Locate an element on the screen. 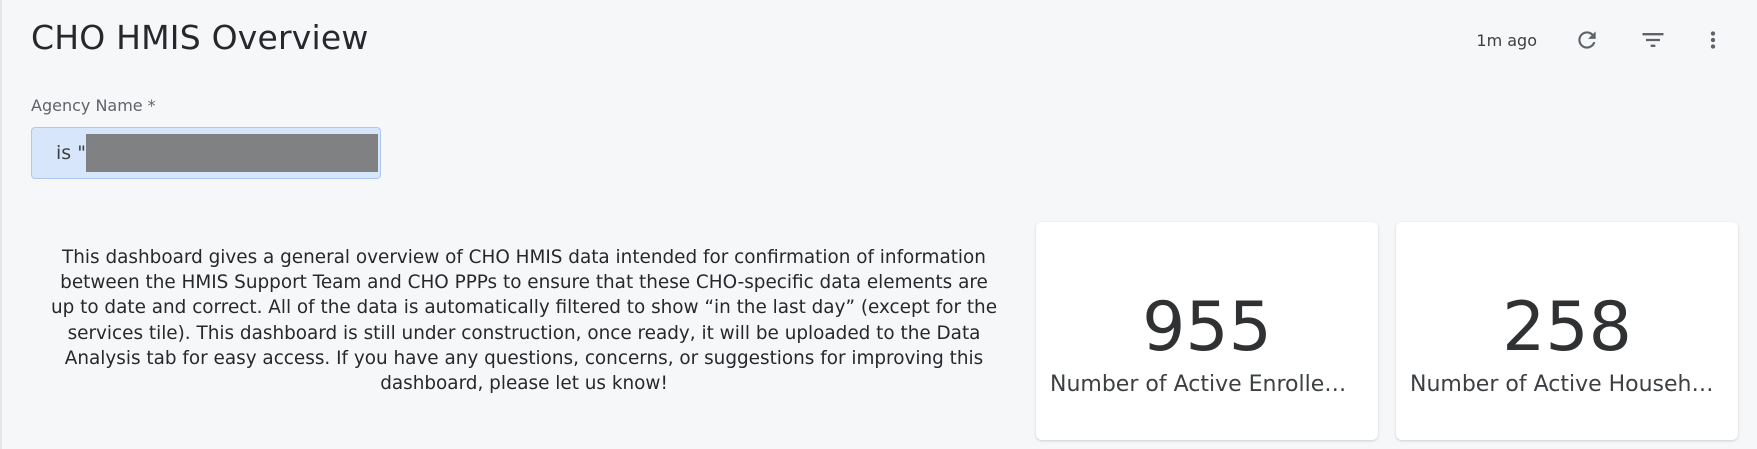 This screenshot has height=449, width=1757. page-title: CHO HMIS Overview is located at coordinates (200, 37).